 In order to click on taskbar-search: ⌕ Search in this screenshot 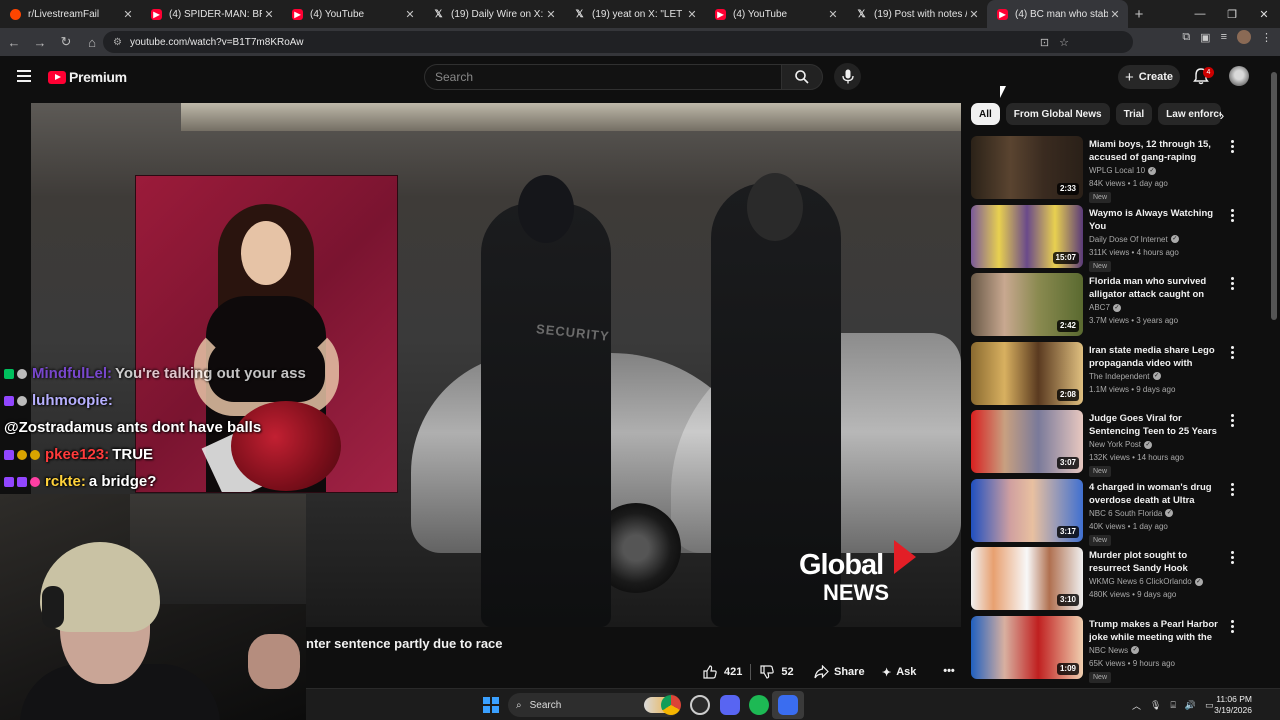, I will do `click(594, 705)`.